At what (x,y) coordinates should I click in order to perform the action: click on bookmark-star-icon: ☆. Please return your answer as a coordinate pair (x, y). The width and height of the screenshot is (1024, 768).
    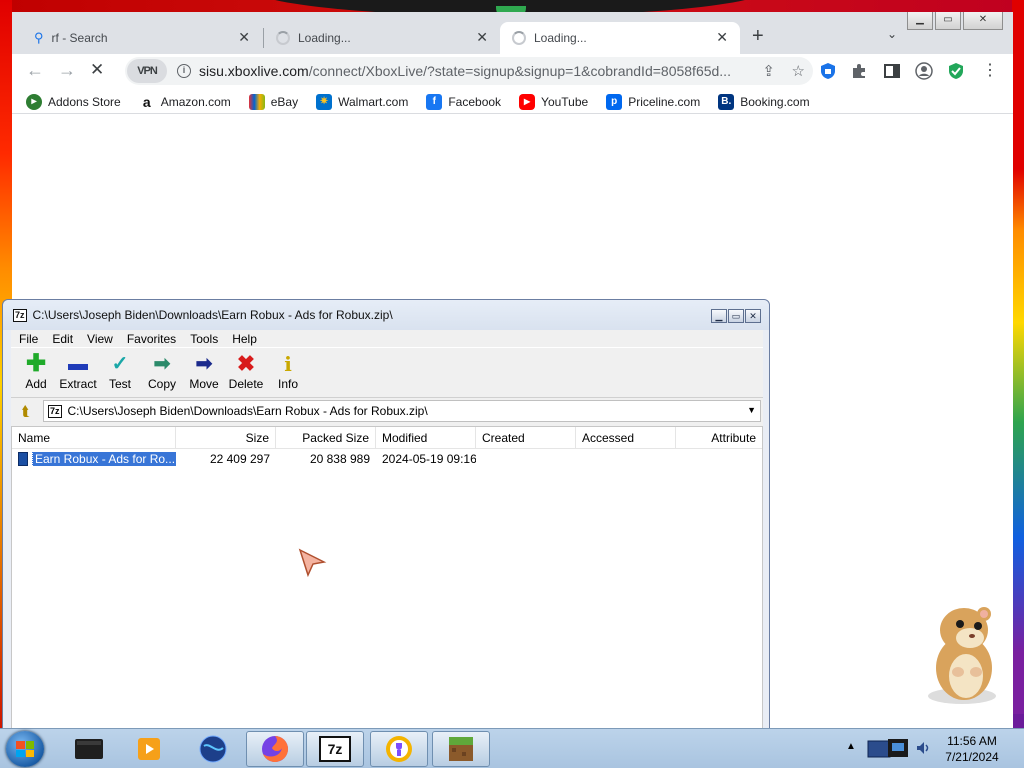
    Looking at the image, I should click on (798, 71).